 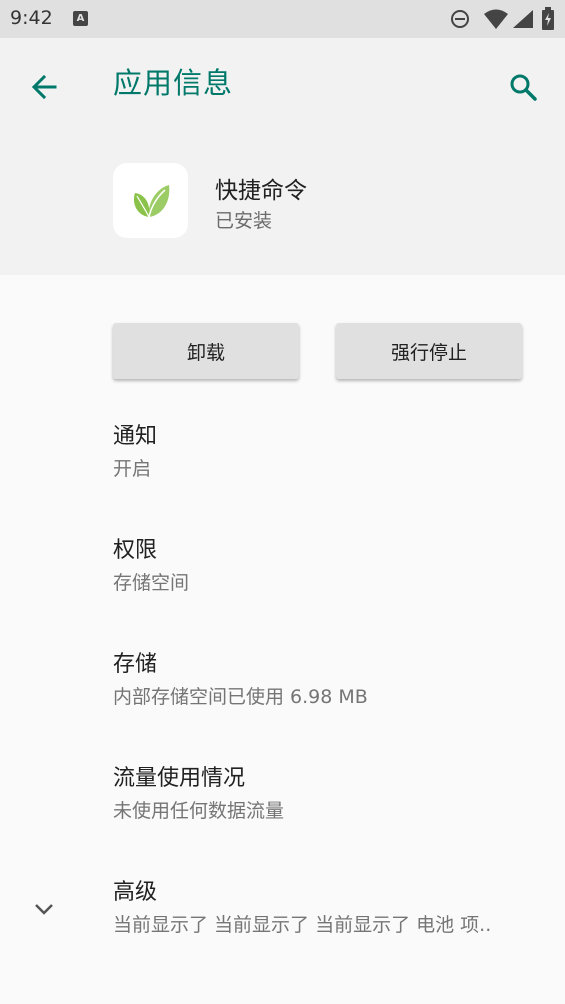 I want to click on leaf-icon, so click(x=151, y=200).